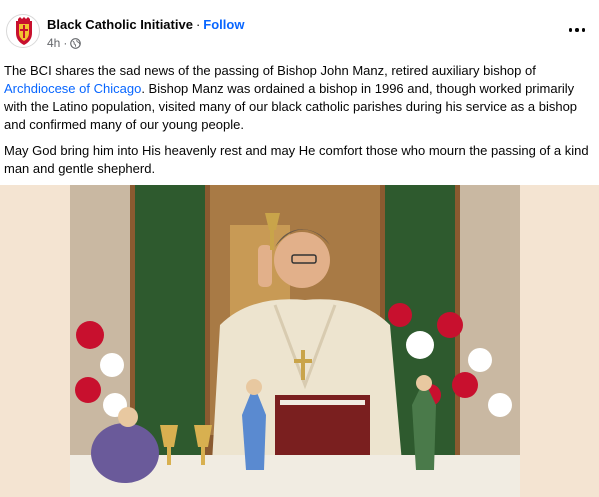  I want to click on author-name: Black Catholic Initiative, so click(120, 24).